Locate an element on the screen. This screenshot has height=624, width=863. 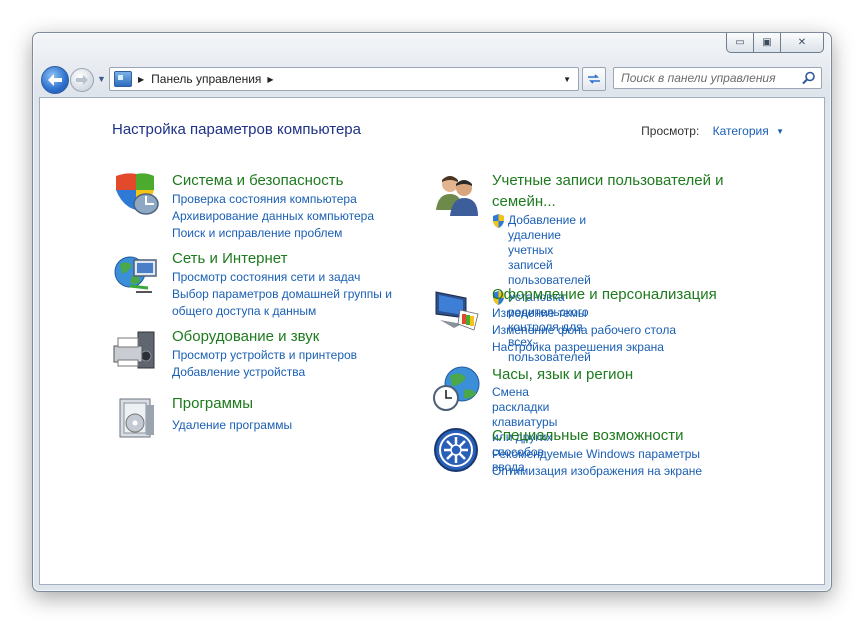
back-button is located at coordinates (55, 80).